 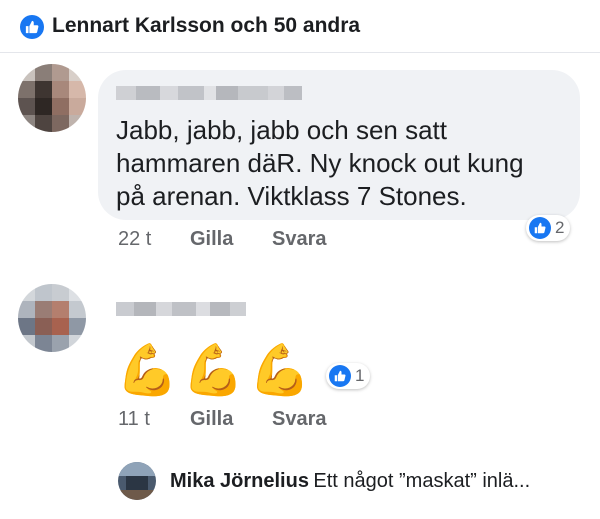 I want to click on comment-time: 11 t, so click(x=134, y=419).